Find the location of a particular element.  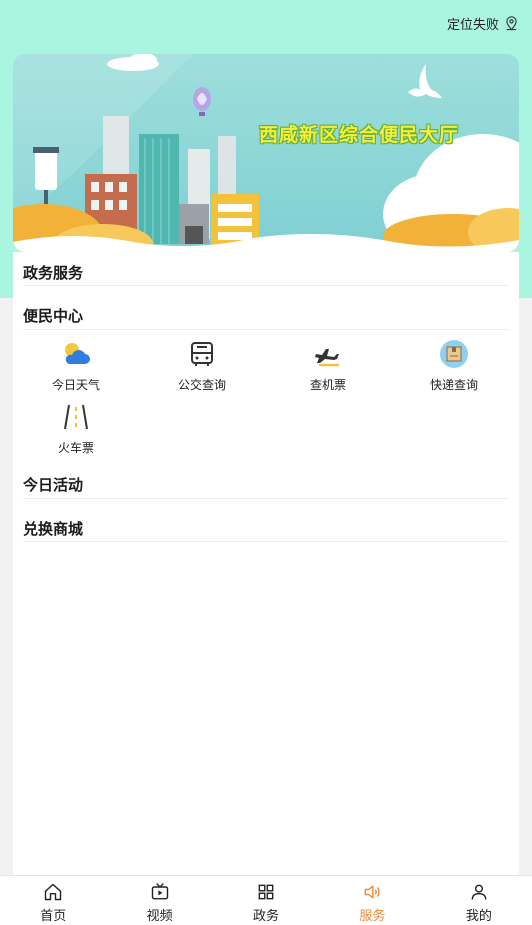

location-pin-icon is located at coordinates (511, 23).